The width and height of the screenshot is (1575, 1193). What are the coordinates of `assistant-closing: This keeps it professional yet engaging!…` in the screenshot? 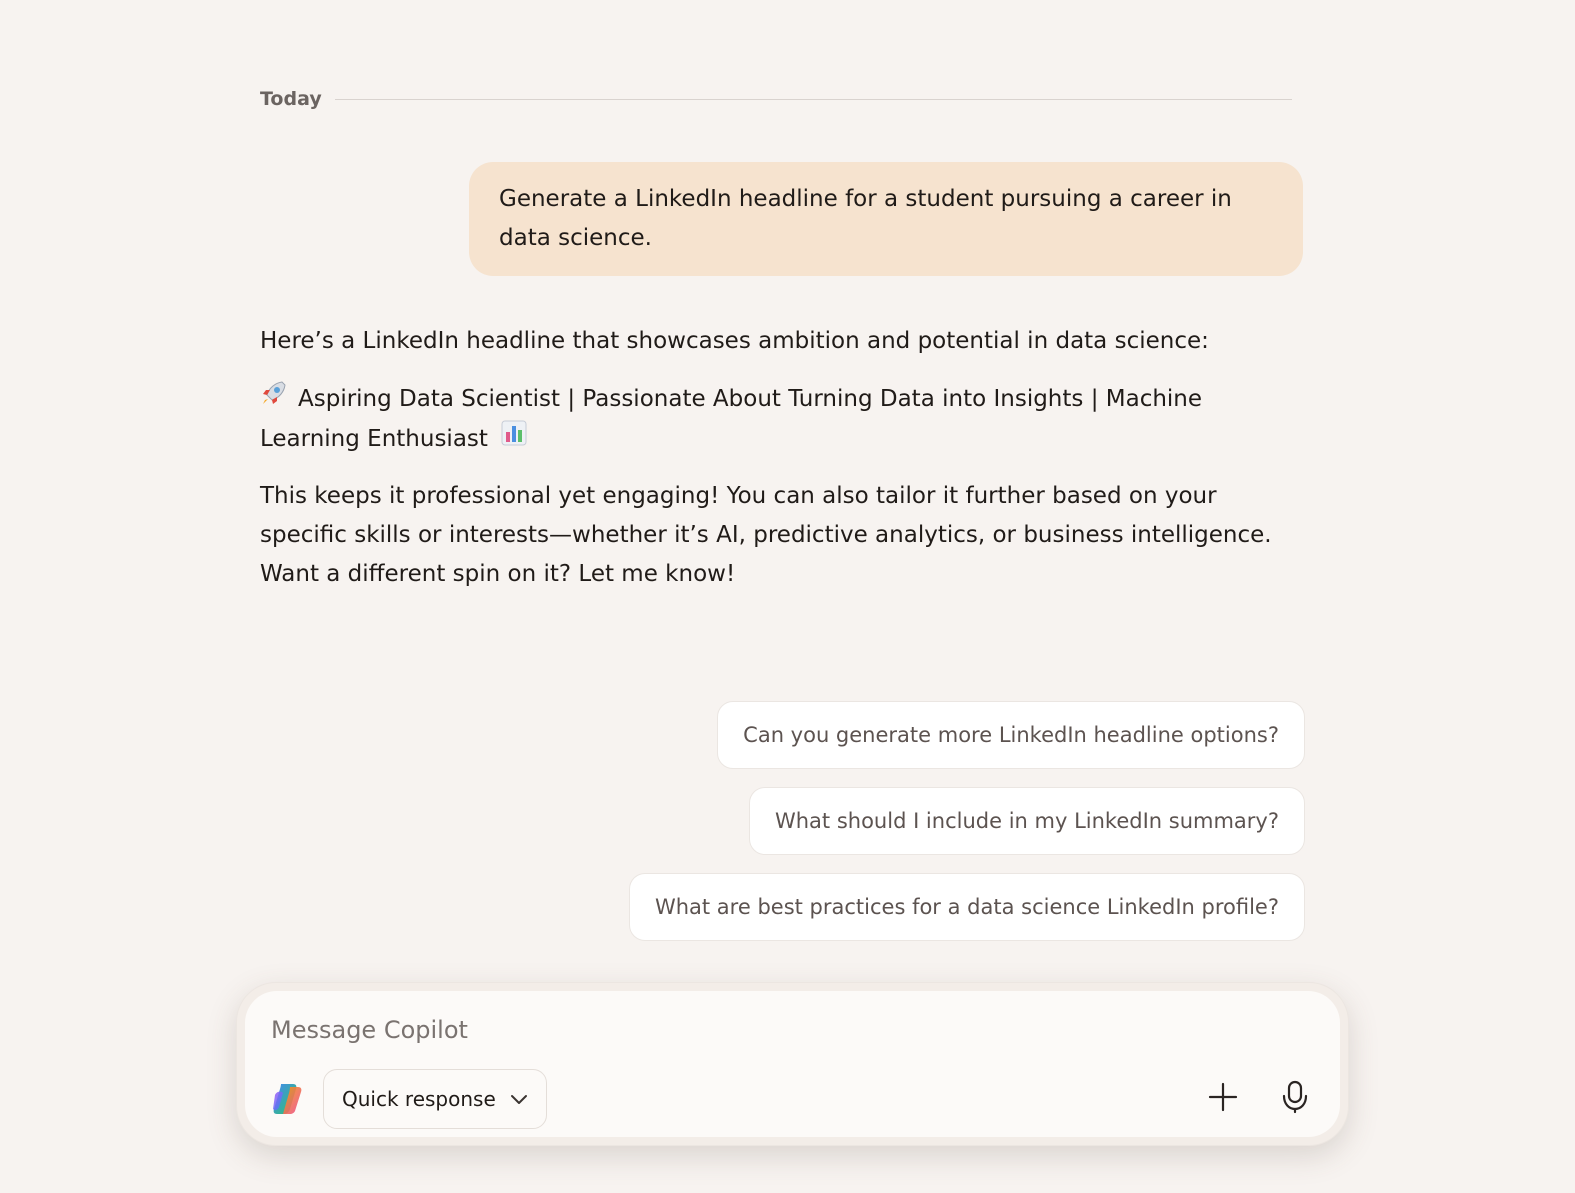 It's located at (766, 535).